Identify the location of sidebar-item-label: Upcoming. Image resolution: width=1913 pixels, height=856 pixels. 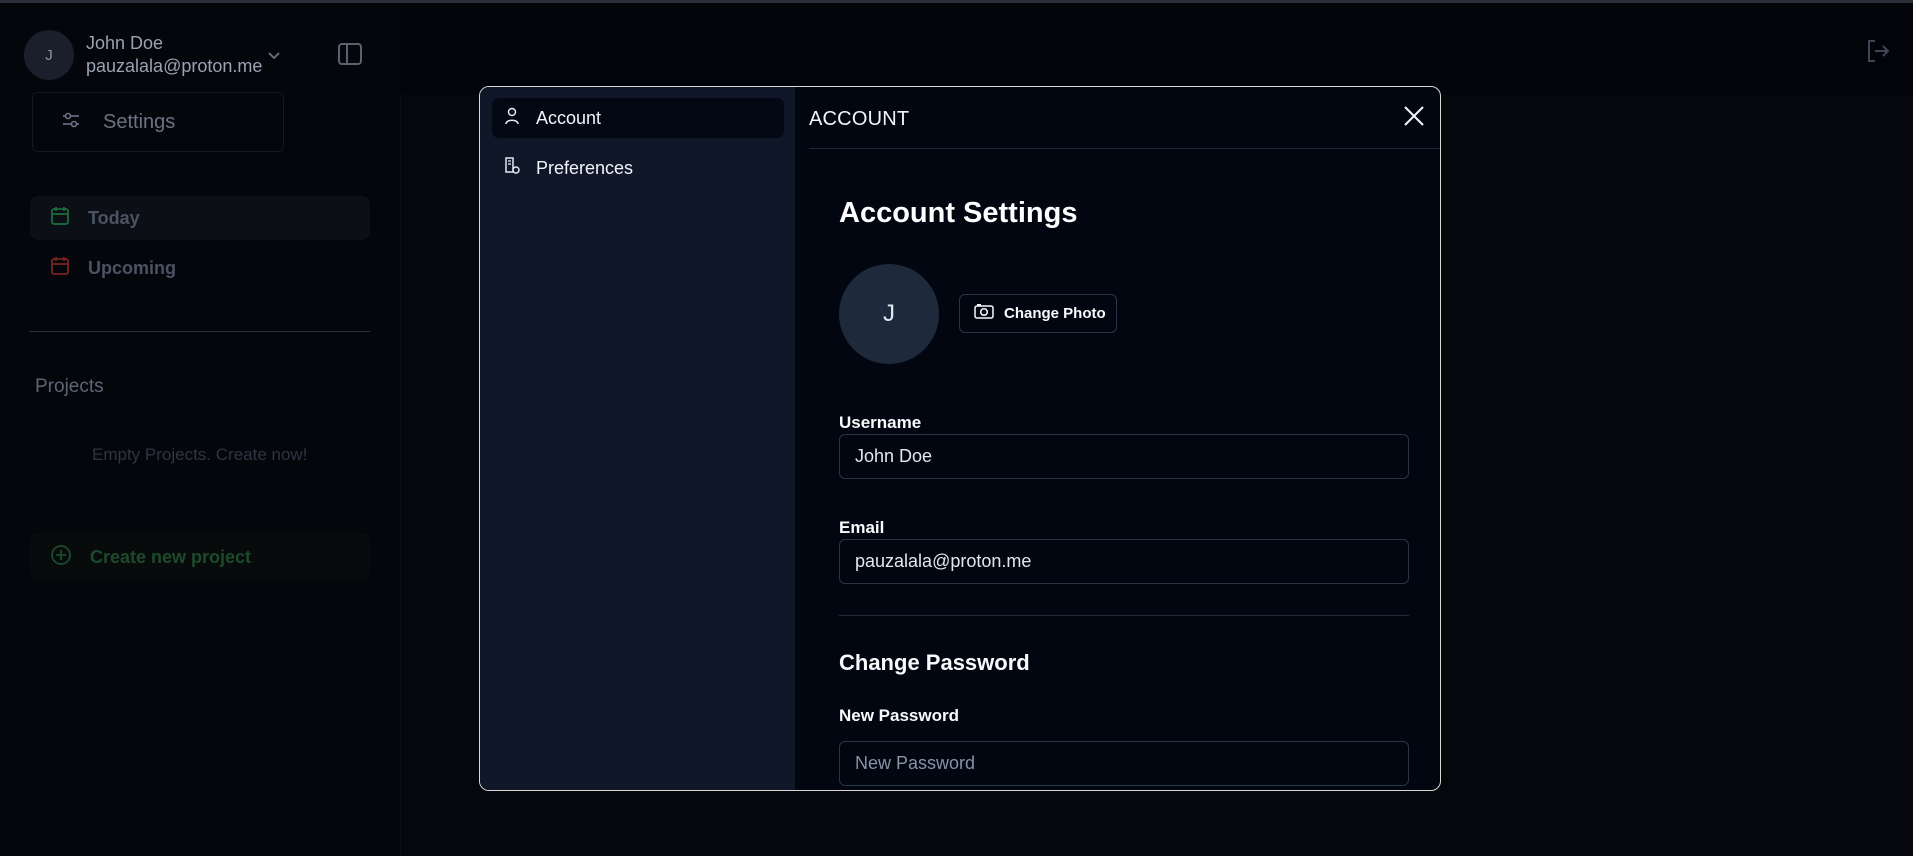
(132, 267).